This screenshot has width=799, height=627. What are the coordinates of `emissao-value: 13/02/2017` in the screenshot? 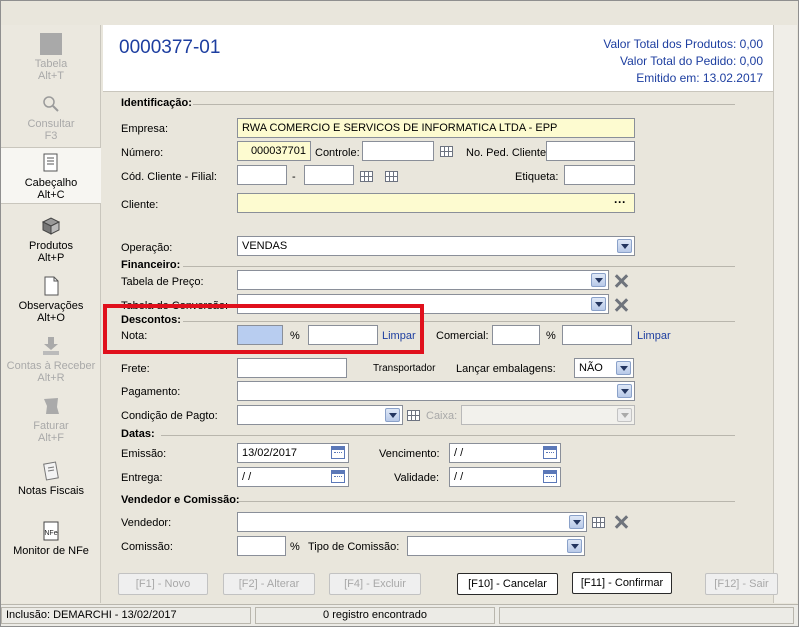 It's located at (270, 453).